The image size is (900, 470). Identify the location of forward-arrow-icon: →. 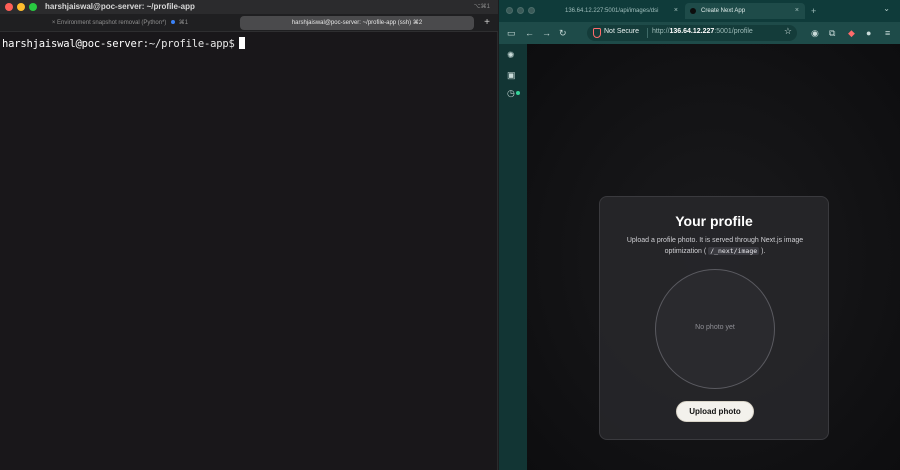
(546, 33).